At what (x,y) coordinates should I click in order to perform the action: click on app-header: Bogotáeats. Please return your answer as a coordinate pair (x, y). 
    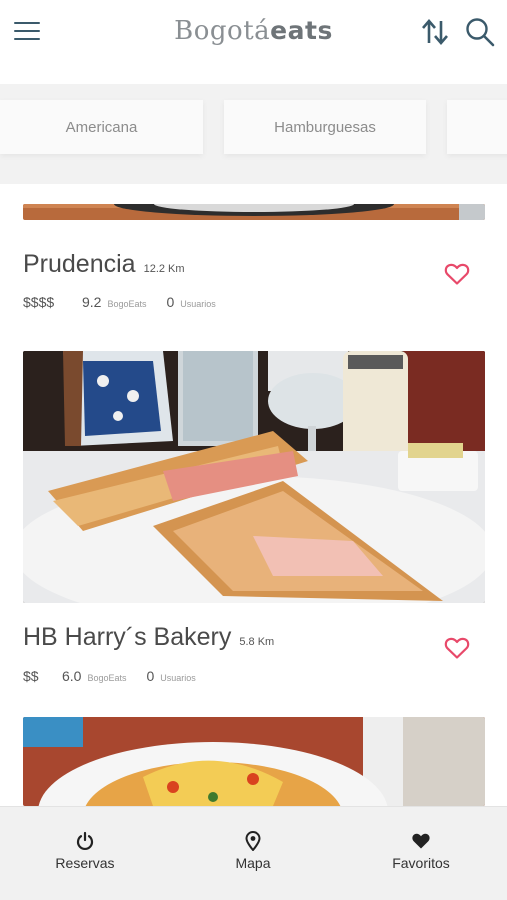
    Looking at the image, I should click on (253, 34).